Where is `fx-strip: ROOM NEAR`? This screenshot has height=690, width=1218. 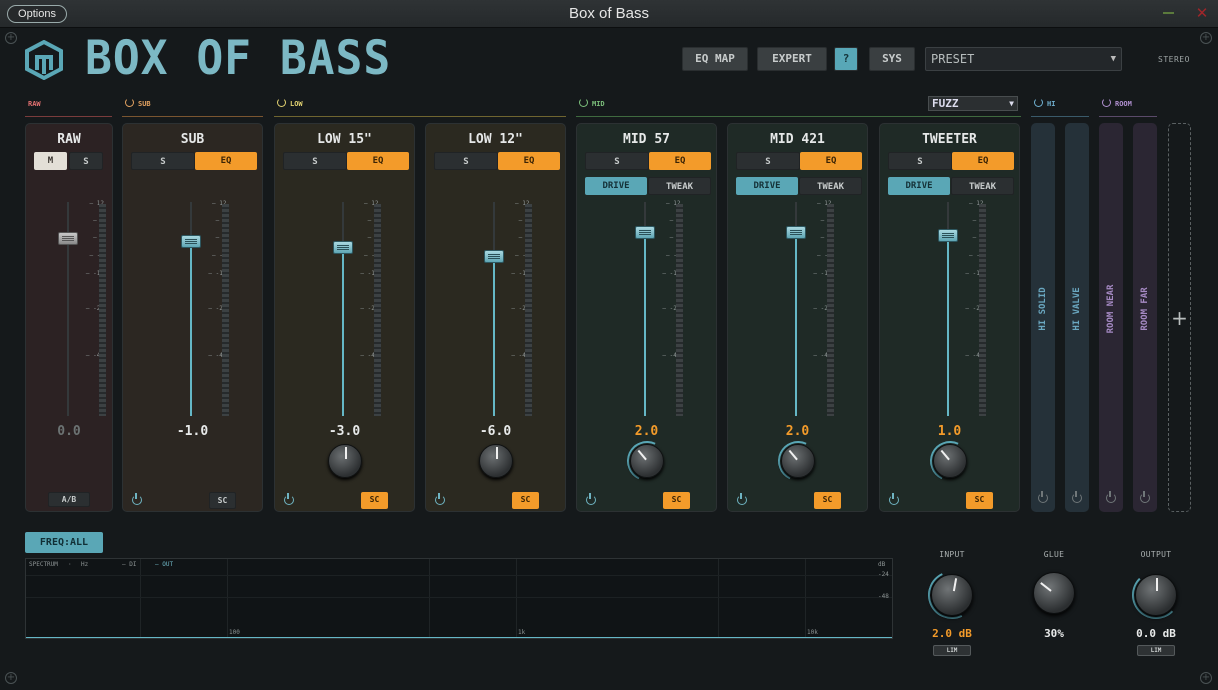
fx-strip: ROOM NEAR is located at coordinates (1111, 317).